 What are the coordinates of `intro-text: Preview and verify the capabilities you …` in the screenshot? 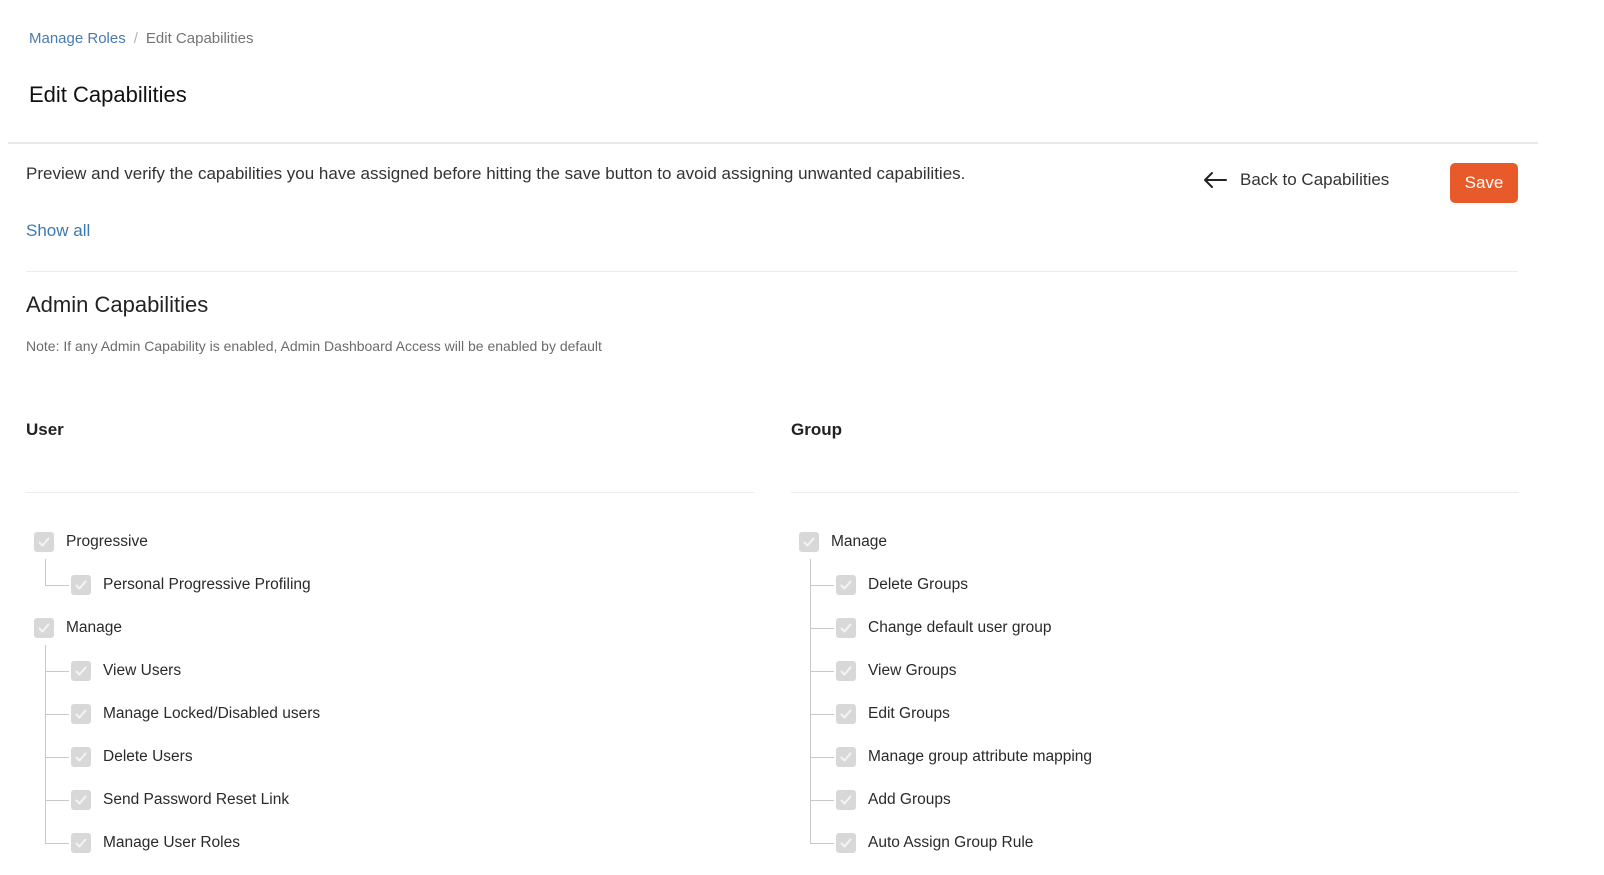 It's located at (496, 173).